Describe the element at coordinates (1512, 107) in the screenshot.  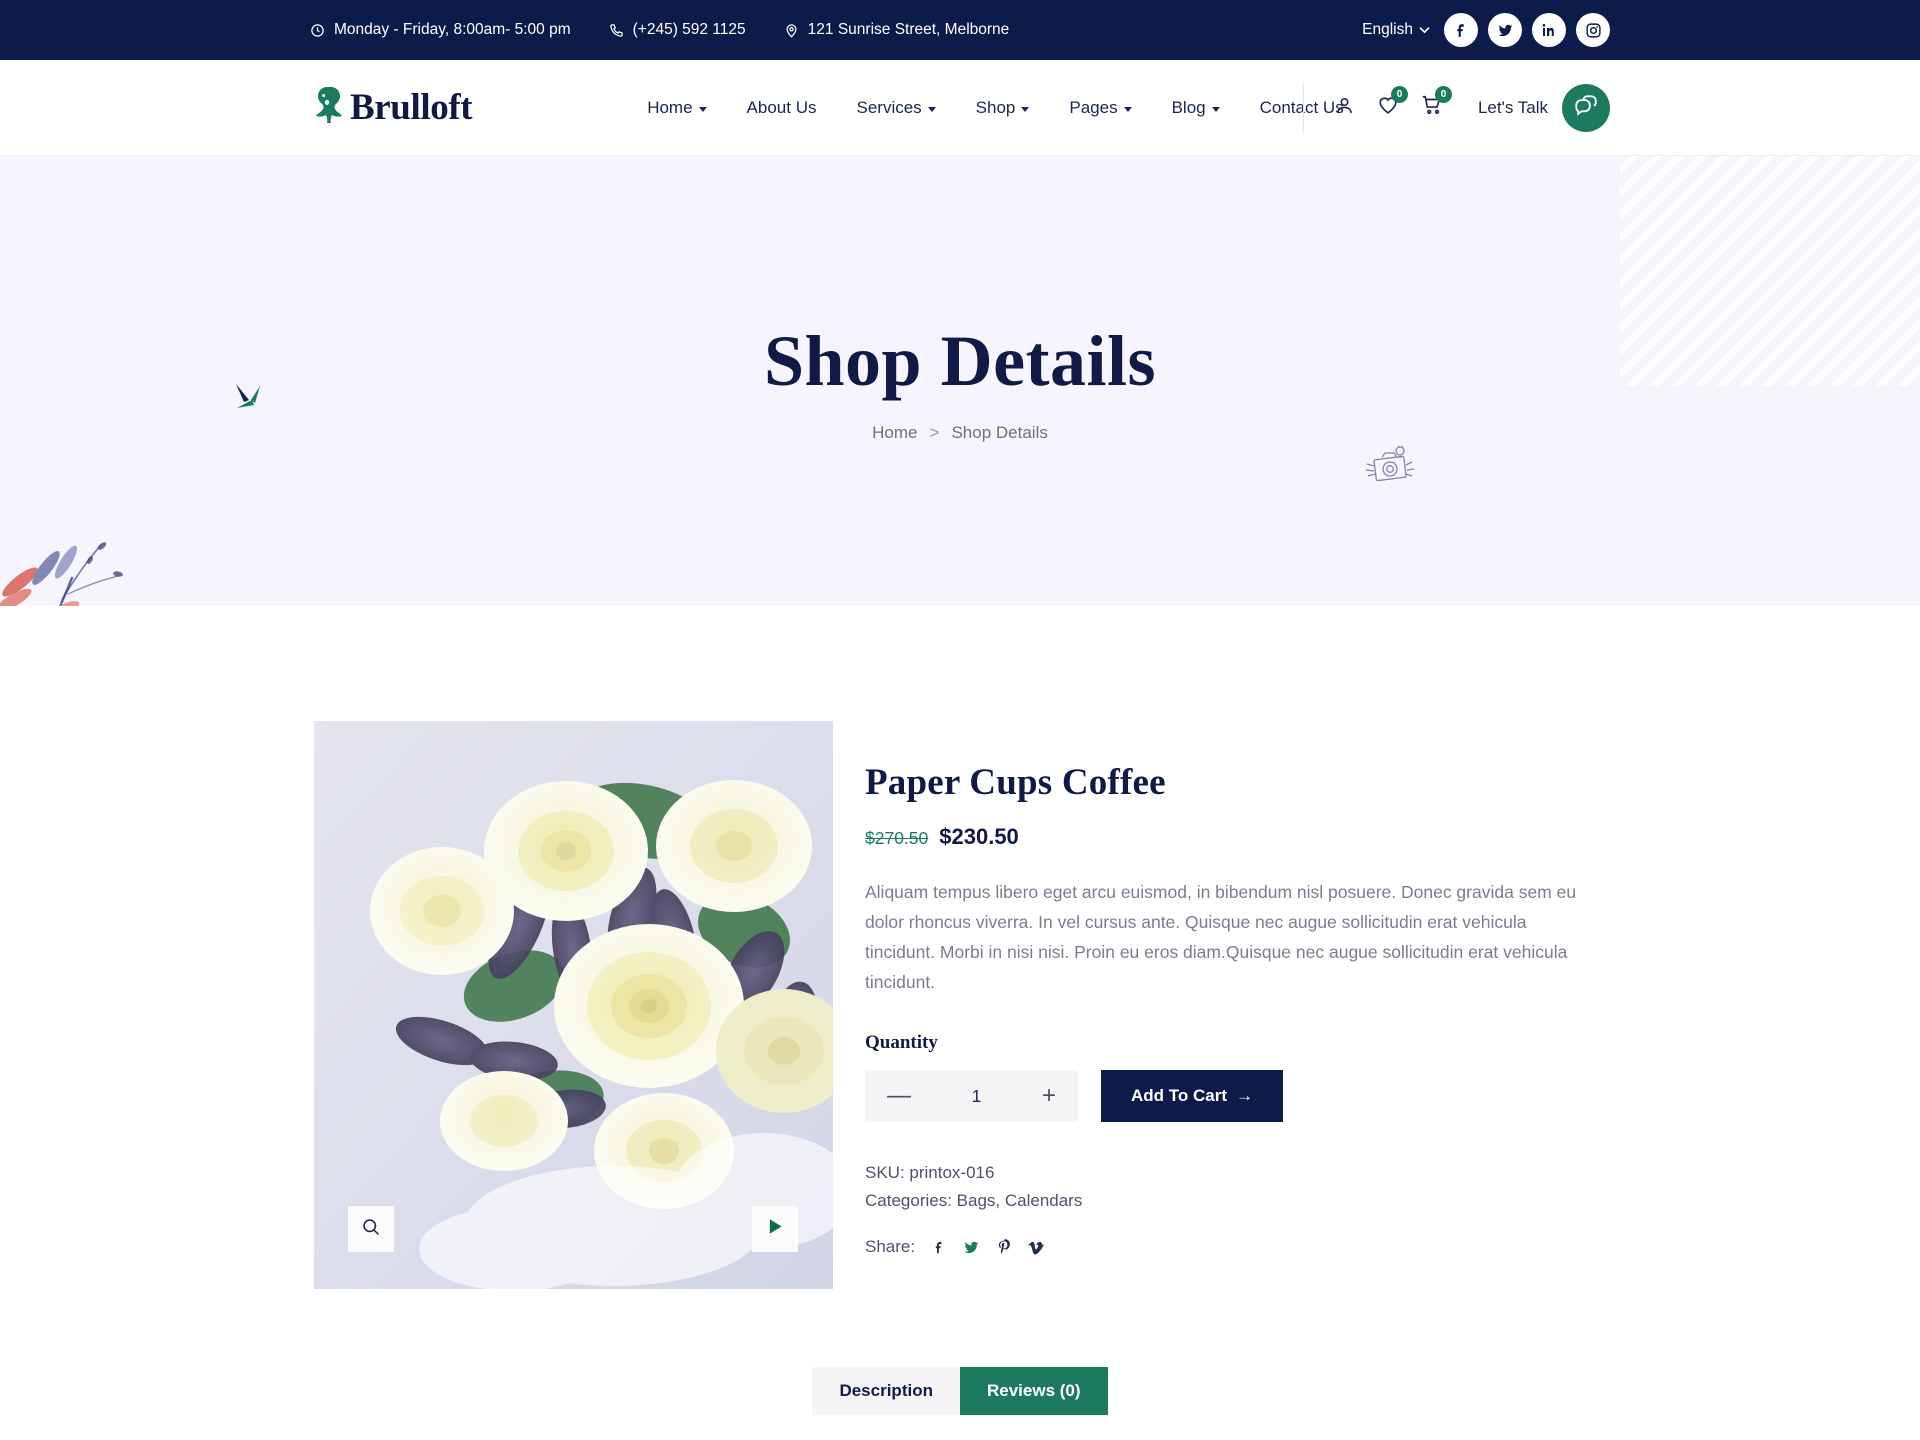
I see `lets-talk-label: Let's Talk` at that location.